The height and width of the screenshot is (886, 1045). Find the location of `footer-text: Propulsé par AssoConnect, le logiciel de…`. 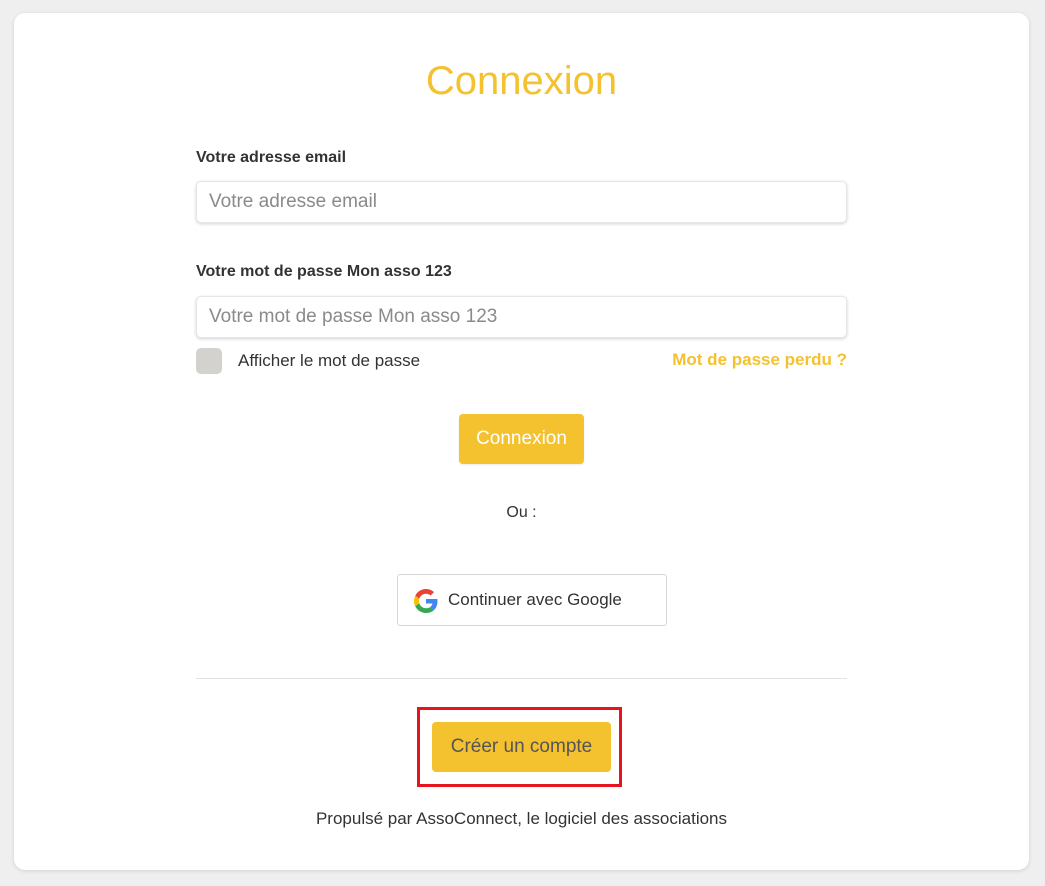

footer-text: Propulsé par AssoConnect, le logiciel de… is located at coordinates (521, 818).